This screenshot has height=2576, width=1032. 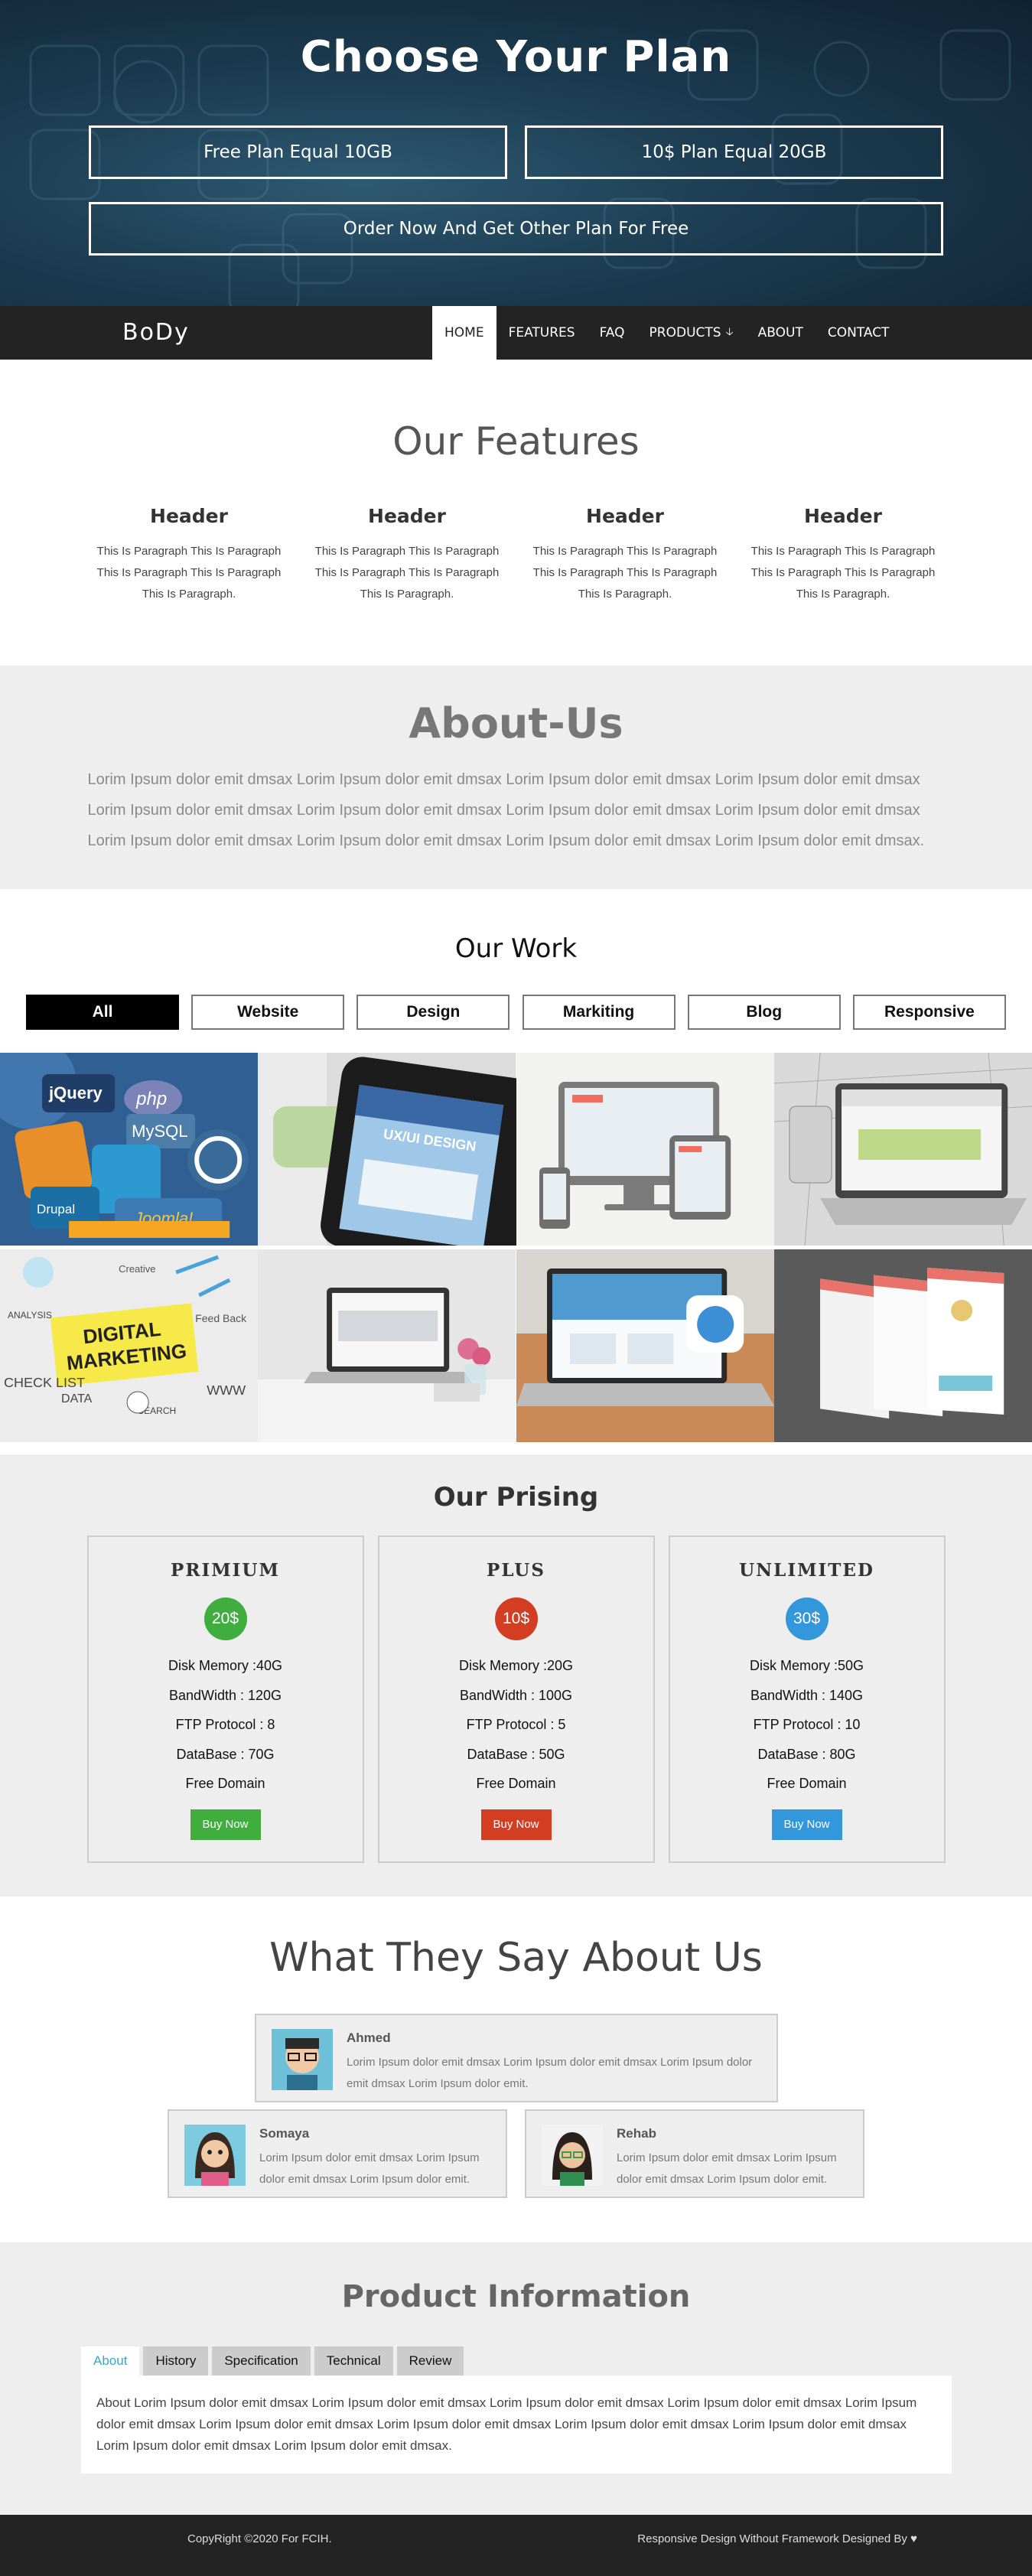 What do you see at coordinates (685, 333) in the screenshot?
I see `nav-item-products-label: PRODUCTS` at bounding box center [685, 333].